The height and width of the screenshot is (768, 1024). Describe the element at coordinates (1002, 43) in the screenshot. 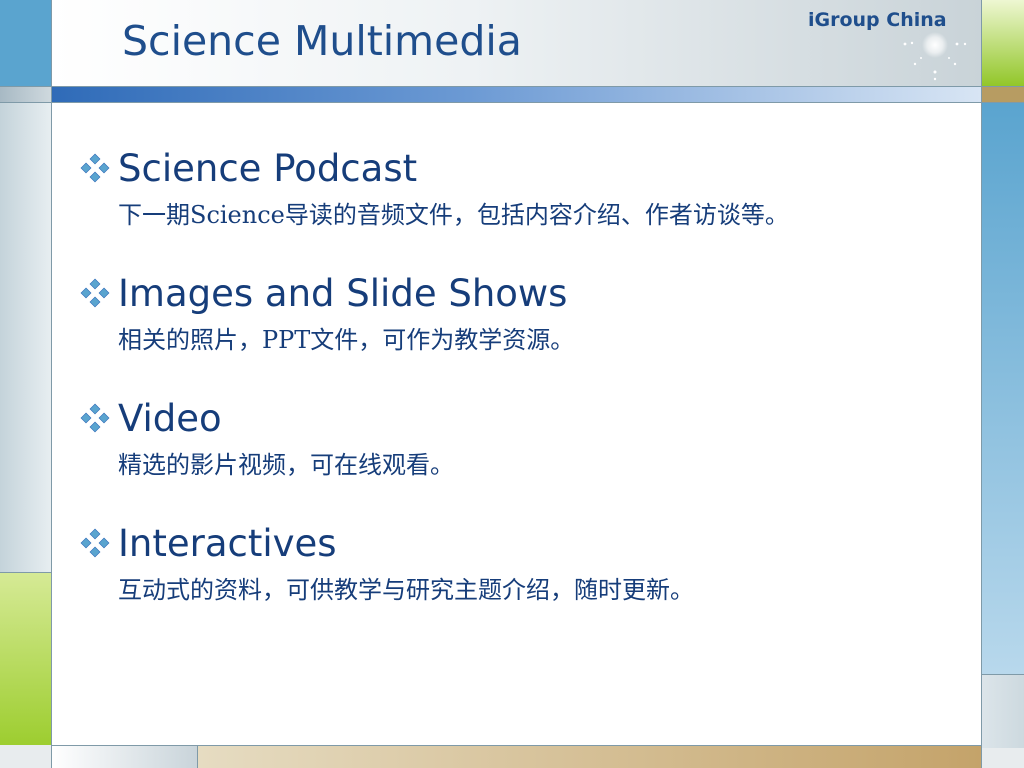

I see `right-green-block` at that location.